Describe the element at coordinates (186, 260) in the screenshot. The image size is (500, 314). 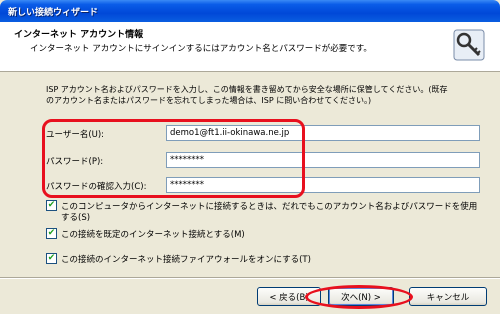
I see `firewall-label: この接続のインターネット接続ファイアウォールをオンにする(T)` at that location.